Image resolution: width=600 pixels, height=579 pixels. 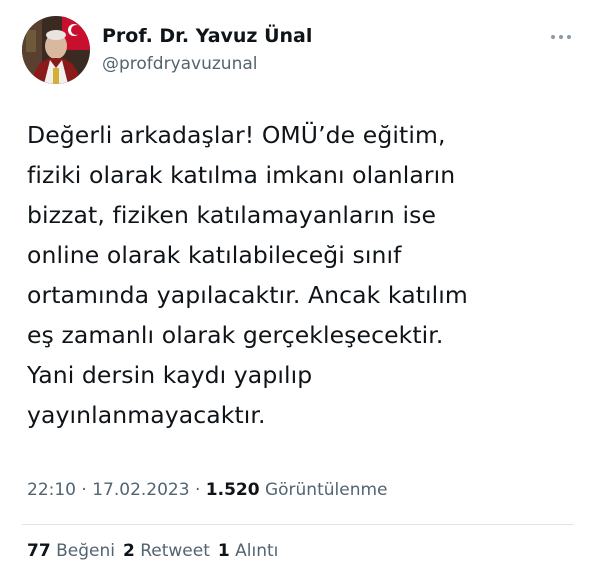 I want to click on retweets-stat: 2 Retweet, so click(x=166, y=551).